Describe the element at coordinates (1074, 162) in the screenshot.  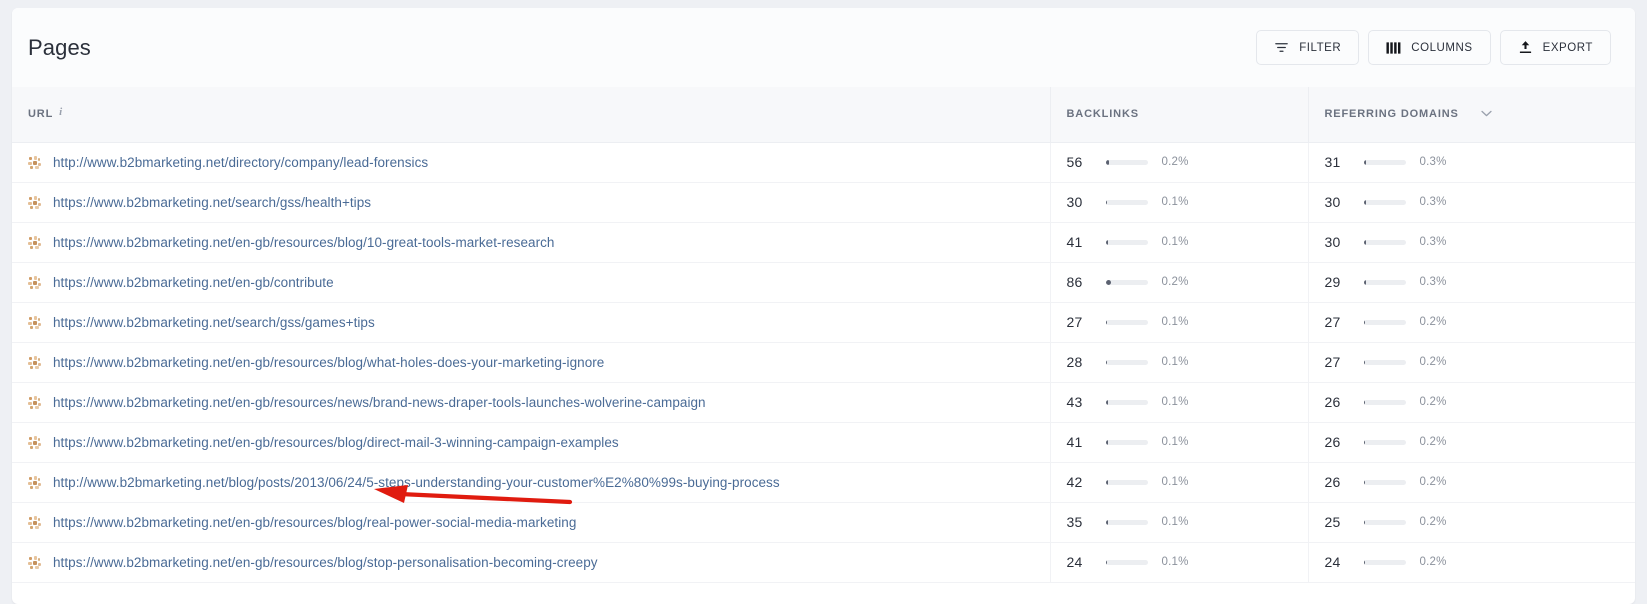
I see `backlinks-value: 56` at that location.